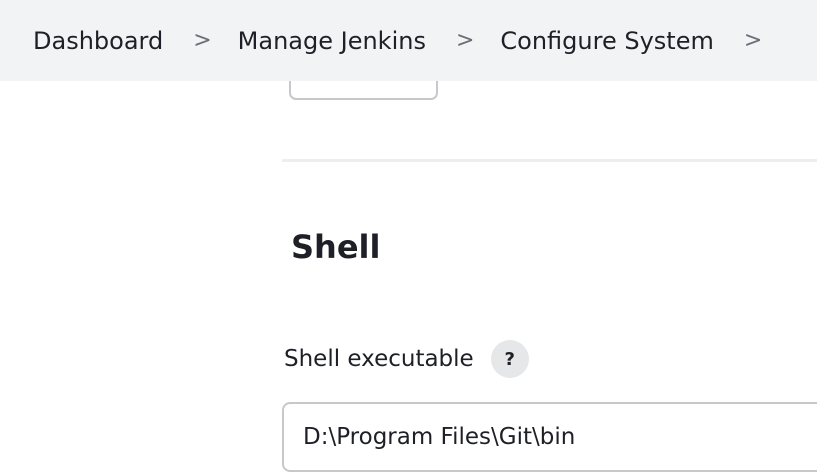 This screenshot has height=474, width=817. What do you see at coordinates (549, 437) in the screenshot?
I see `shell-executable-input` at bounding box center [549, 437].